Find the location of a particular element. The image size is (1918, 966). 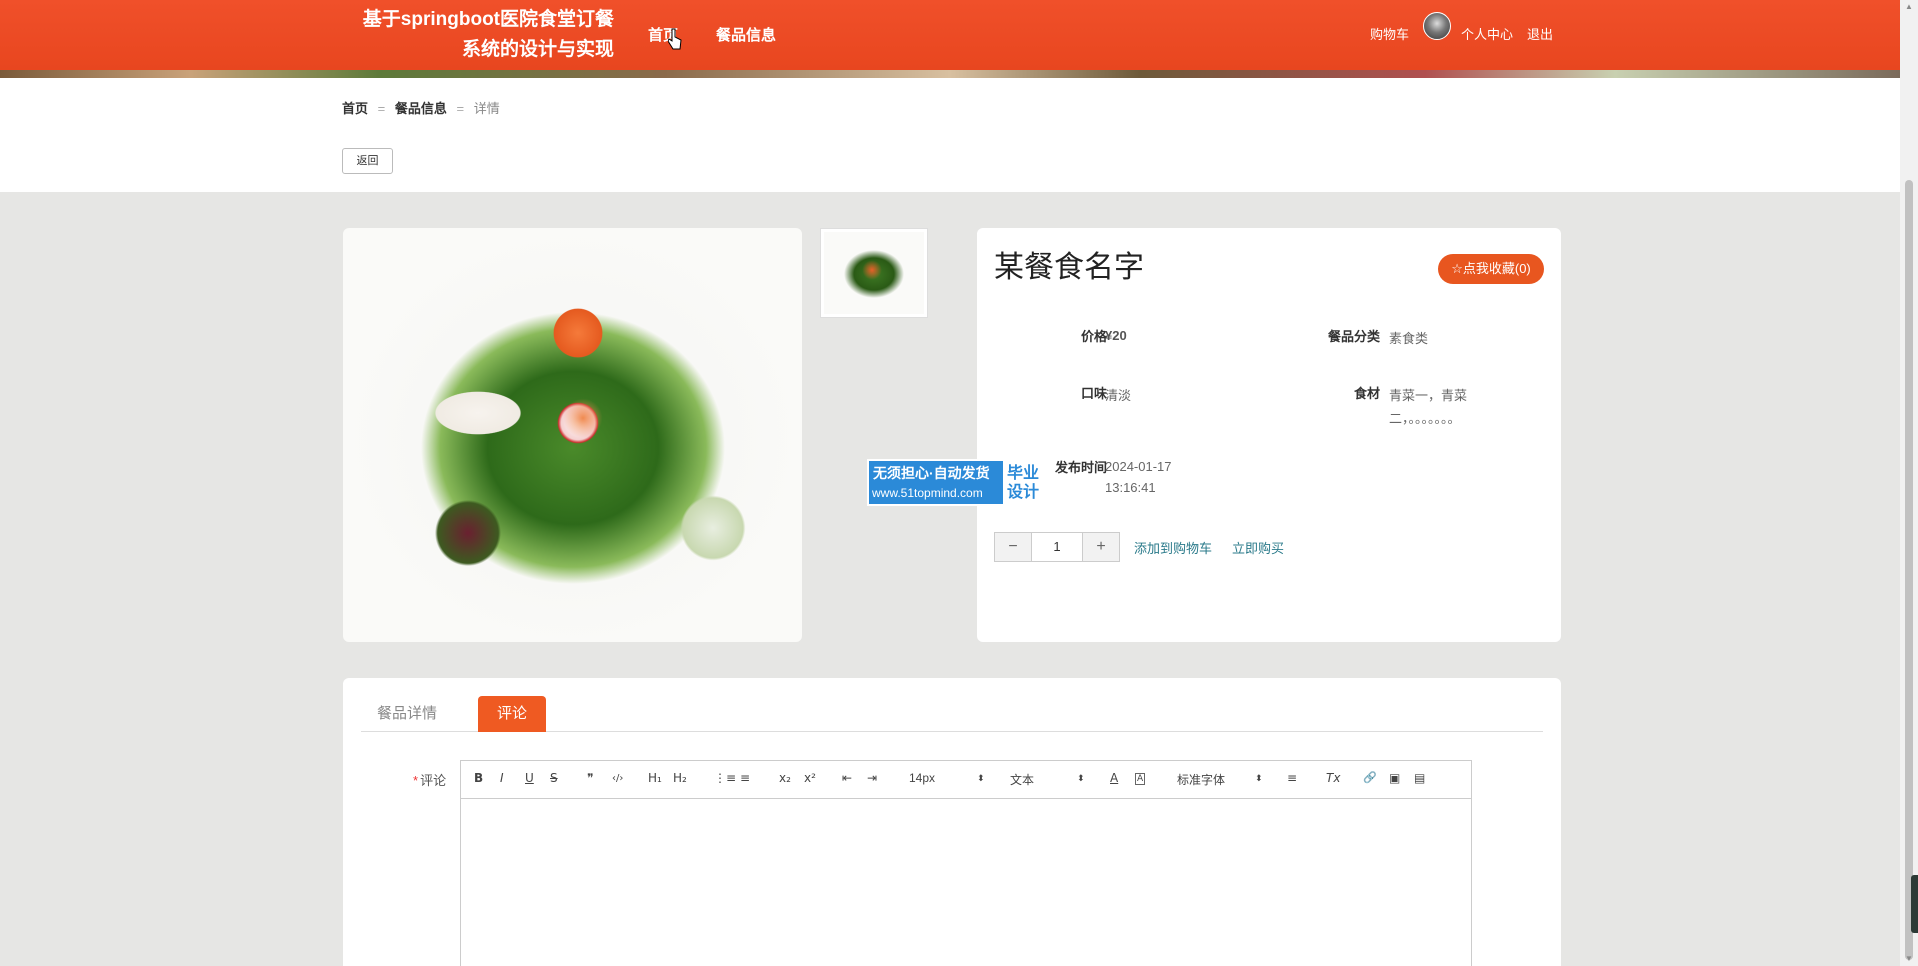

top-nav-bar is located at coordinates (950, 39).